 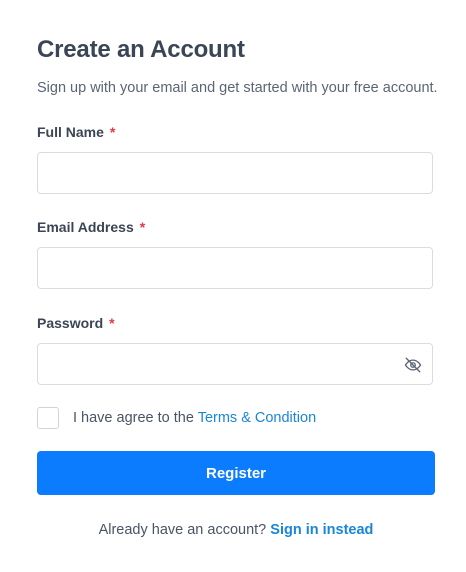 What do you see at coordinates (321, 530) in the screenshot?
I see `signin-link: Sign in instead` at bounding box center [321, 530].